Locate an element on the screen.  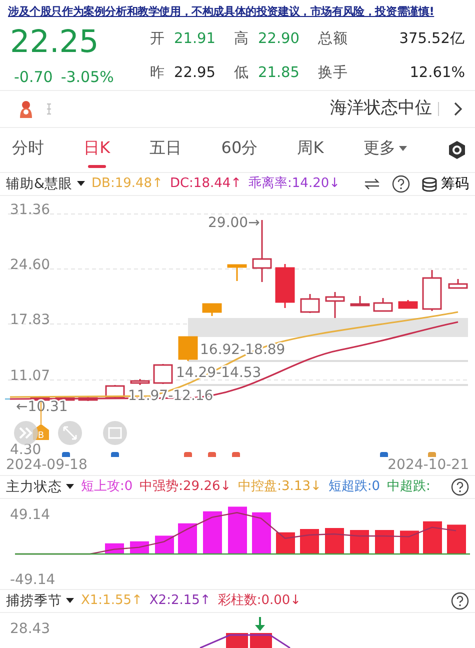
date-label: 2024-10-21 is located at coordinates (428, 466).